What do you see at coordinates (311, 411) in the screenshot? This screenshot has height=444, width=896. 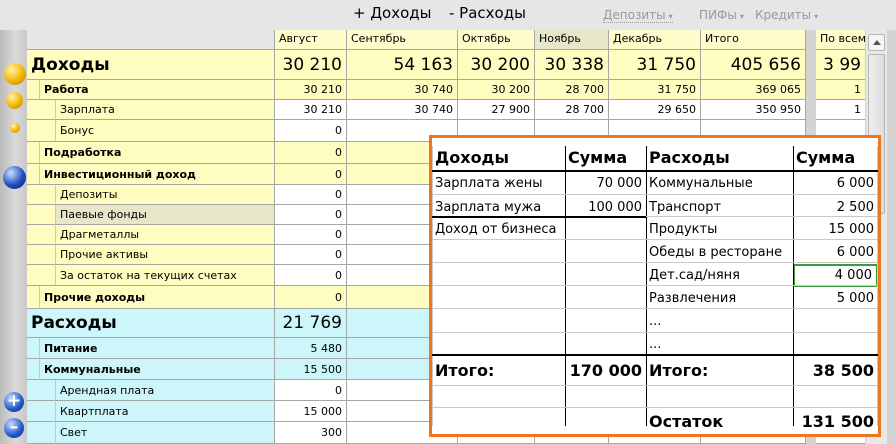 I see `data-cell: 15 000` at bounding box center [311, 411].